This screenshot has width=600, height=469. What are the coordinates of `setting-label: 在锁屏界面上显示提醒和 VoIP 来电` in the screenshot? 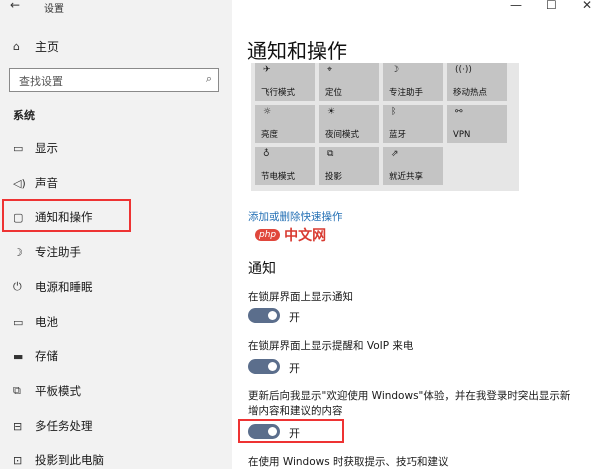 It's located at (331, 346).